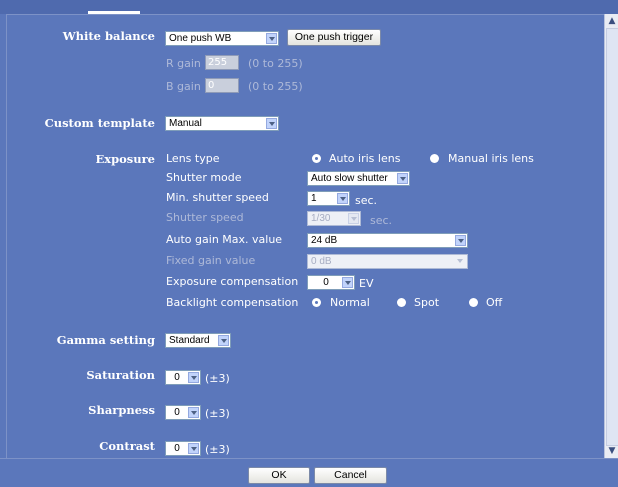  I want to click on gamma-setting-value: Standard, so click(189, 340).